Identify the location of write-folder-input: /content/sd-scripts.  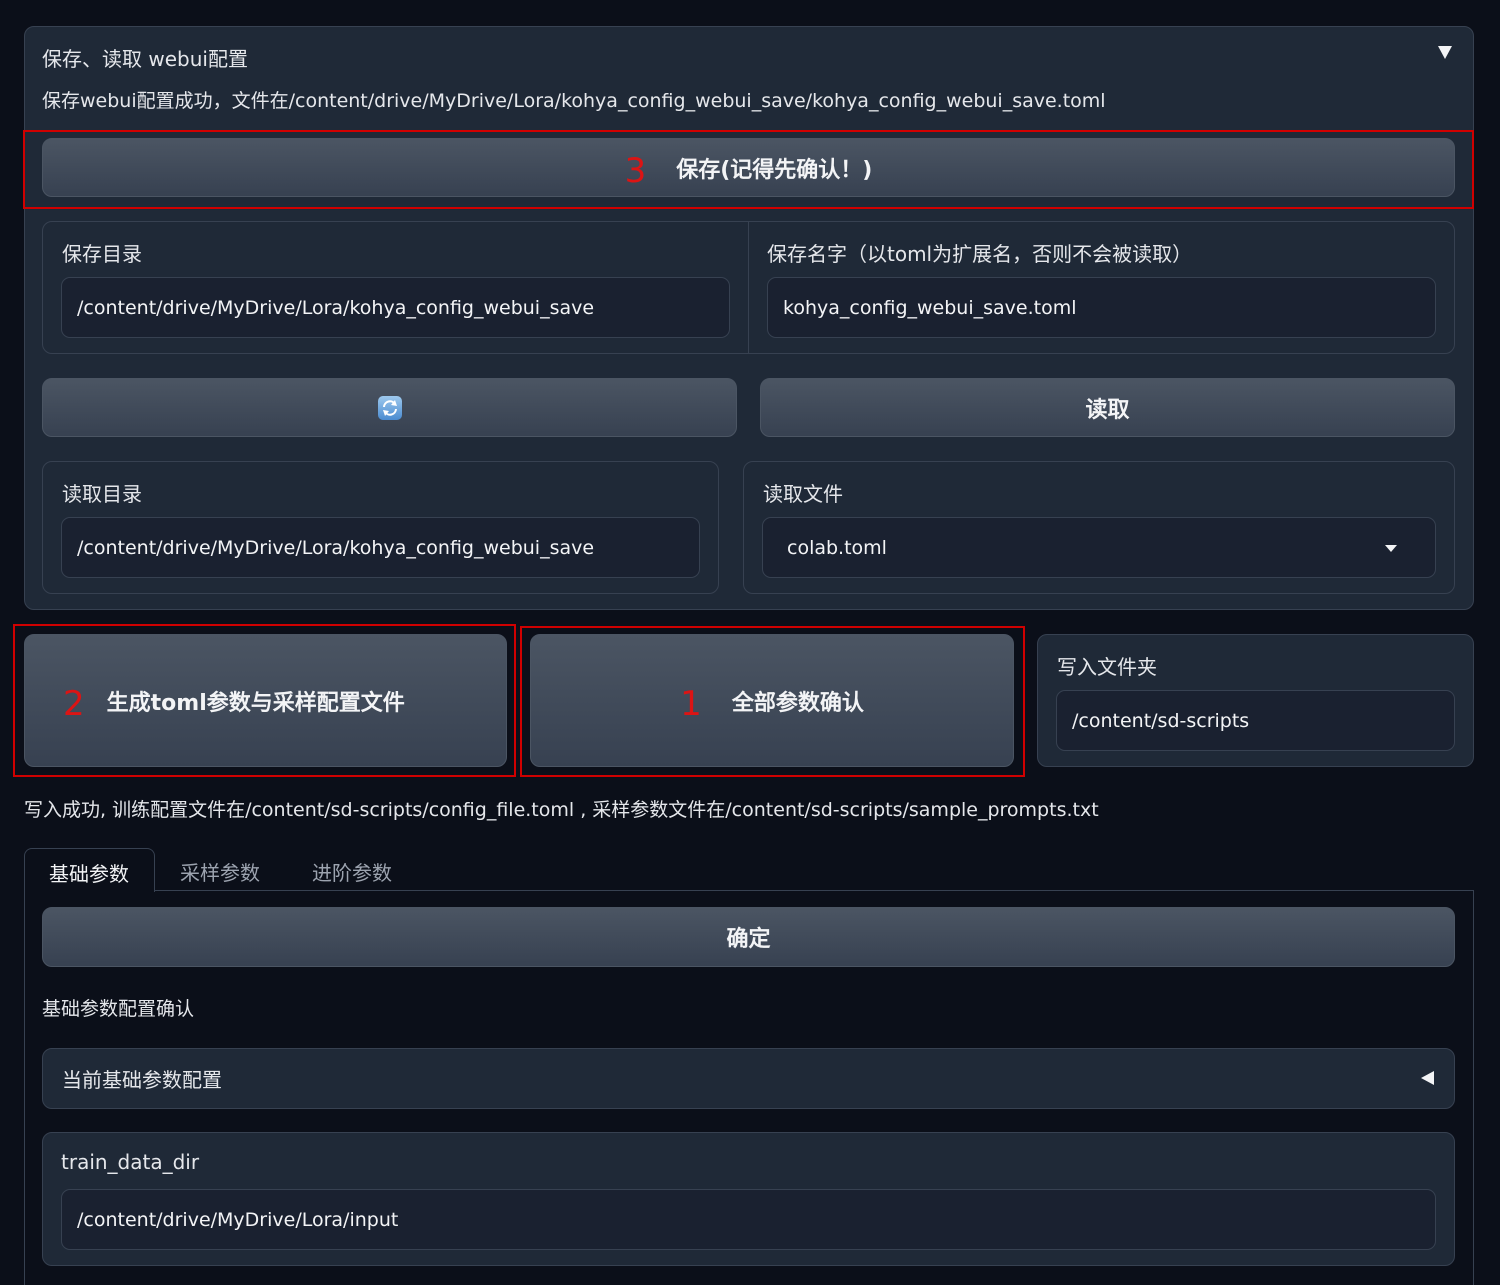
(1255, 720).